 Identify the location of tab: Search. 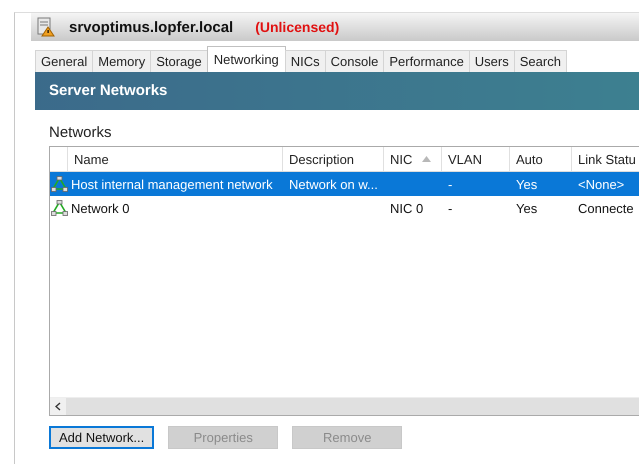
(540, 61).